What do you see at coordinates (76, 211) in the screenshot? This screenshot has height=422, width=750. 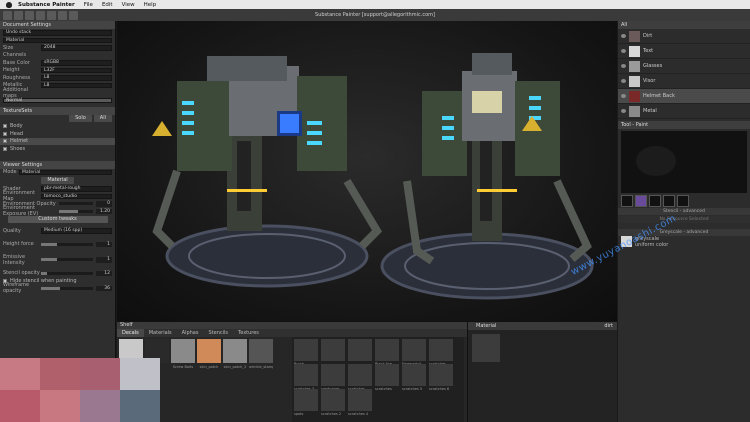 I see `env-exposure-slider` at bounding box center [76, 211].